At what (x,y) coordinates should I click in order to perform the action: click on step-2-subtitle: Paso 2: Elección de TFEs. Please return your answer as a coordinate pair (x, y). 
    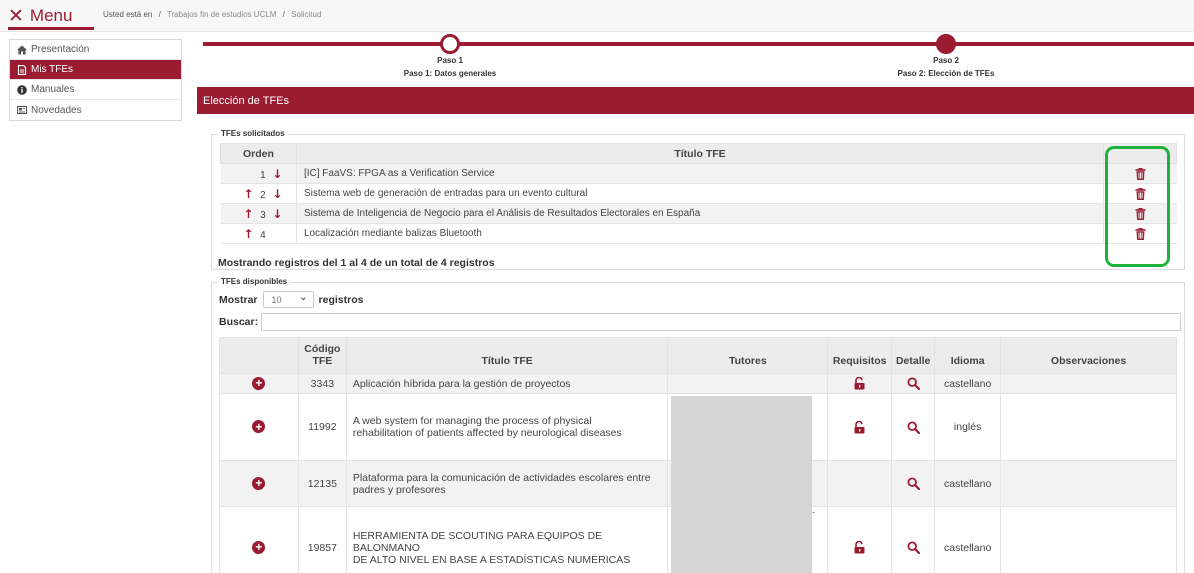
    Looking at the image, I should click on (946, 73).